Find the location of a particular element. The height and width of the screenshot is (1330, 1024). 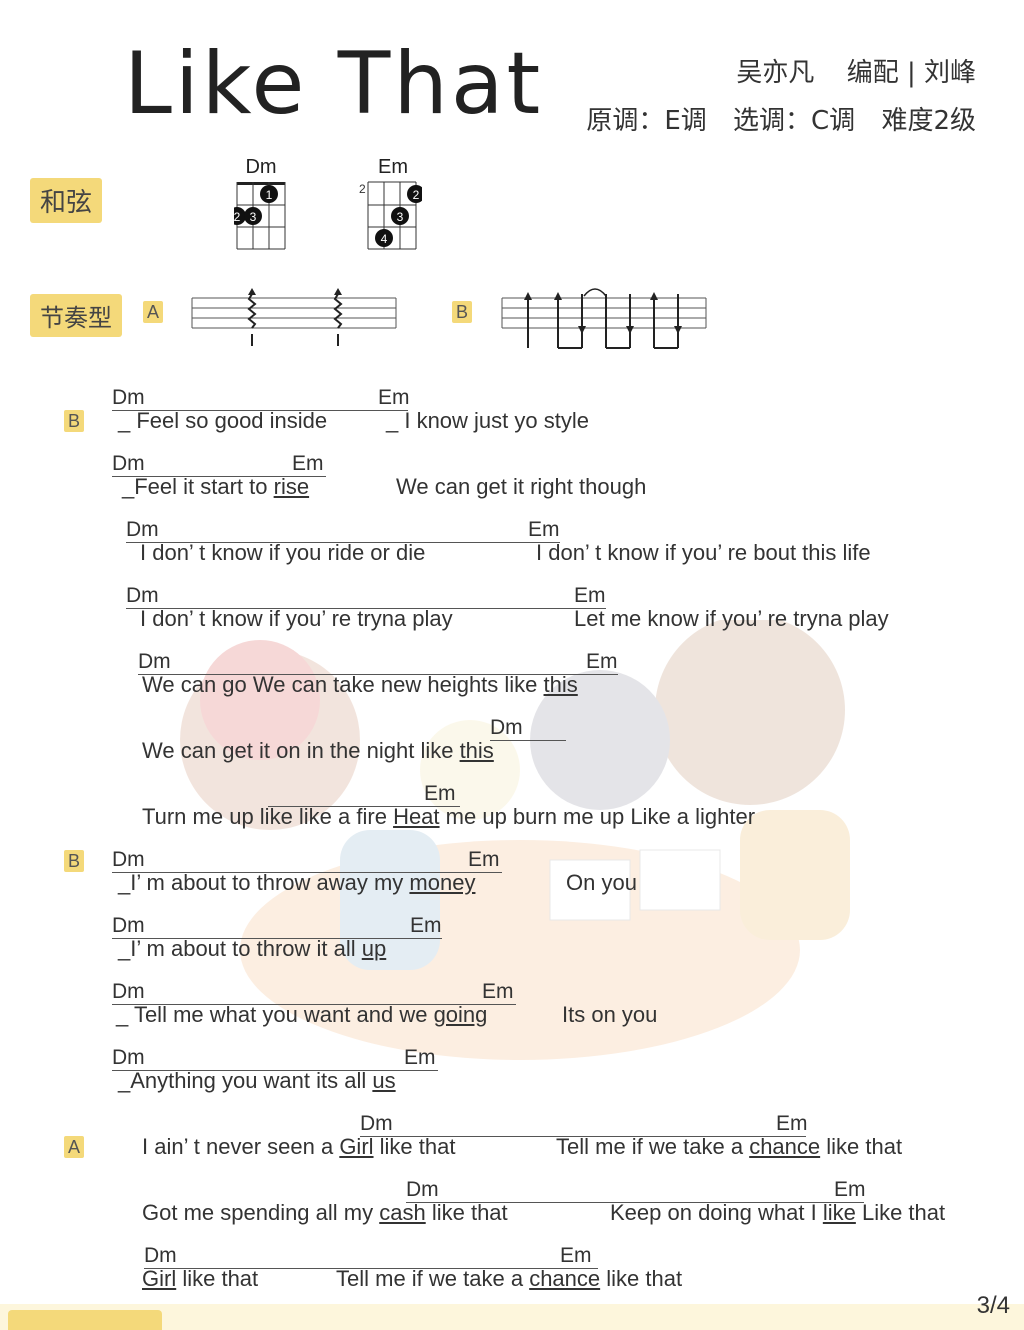

lyric-line: We can get it on in the night like this is located at coordinates (318, 750).